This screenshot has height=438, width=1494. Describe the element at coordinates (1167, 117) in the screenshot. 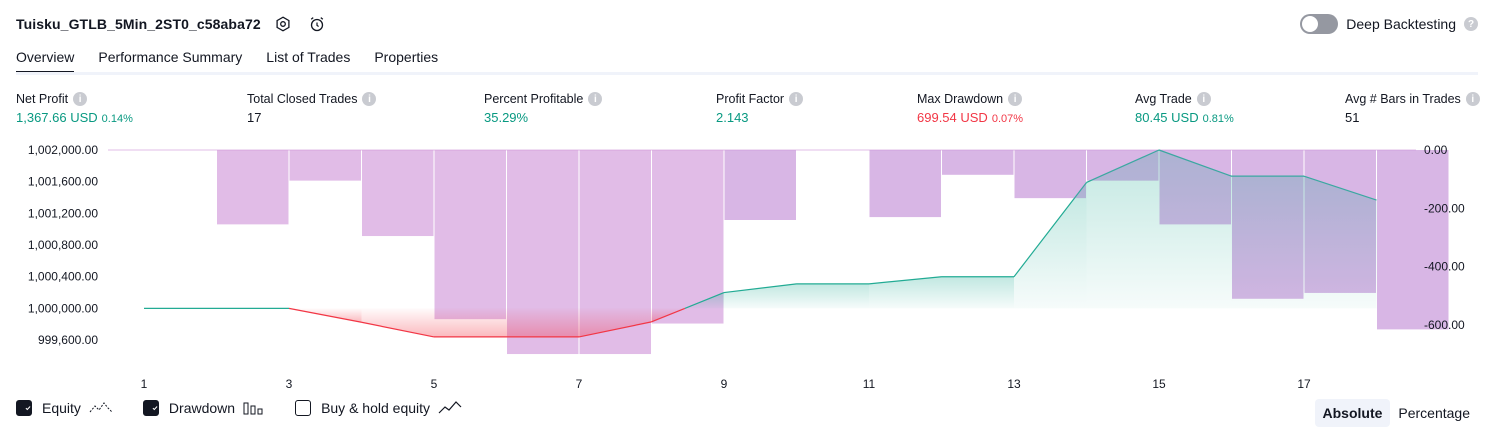

I see `metric-value: 80.45 USD` at that location.